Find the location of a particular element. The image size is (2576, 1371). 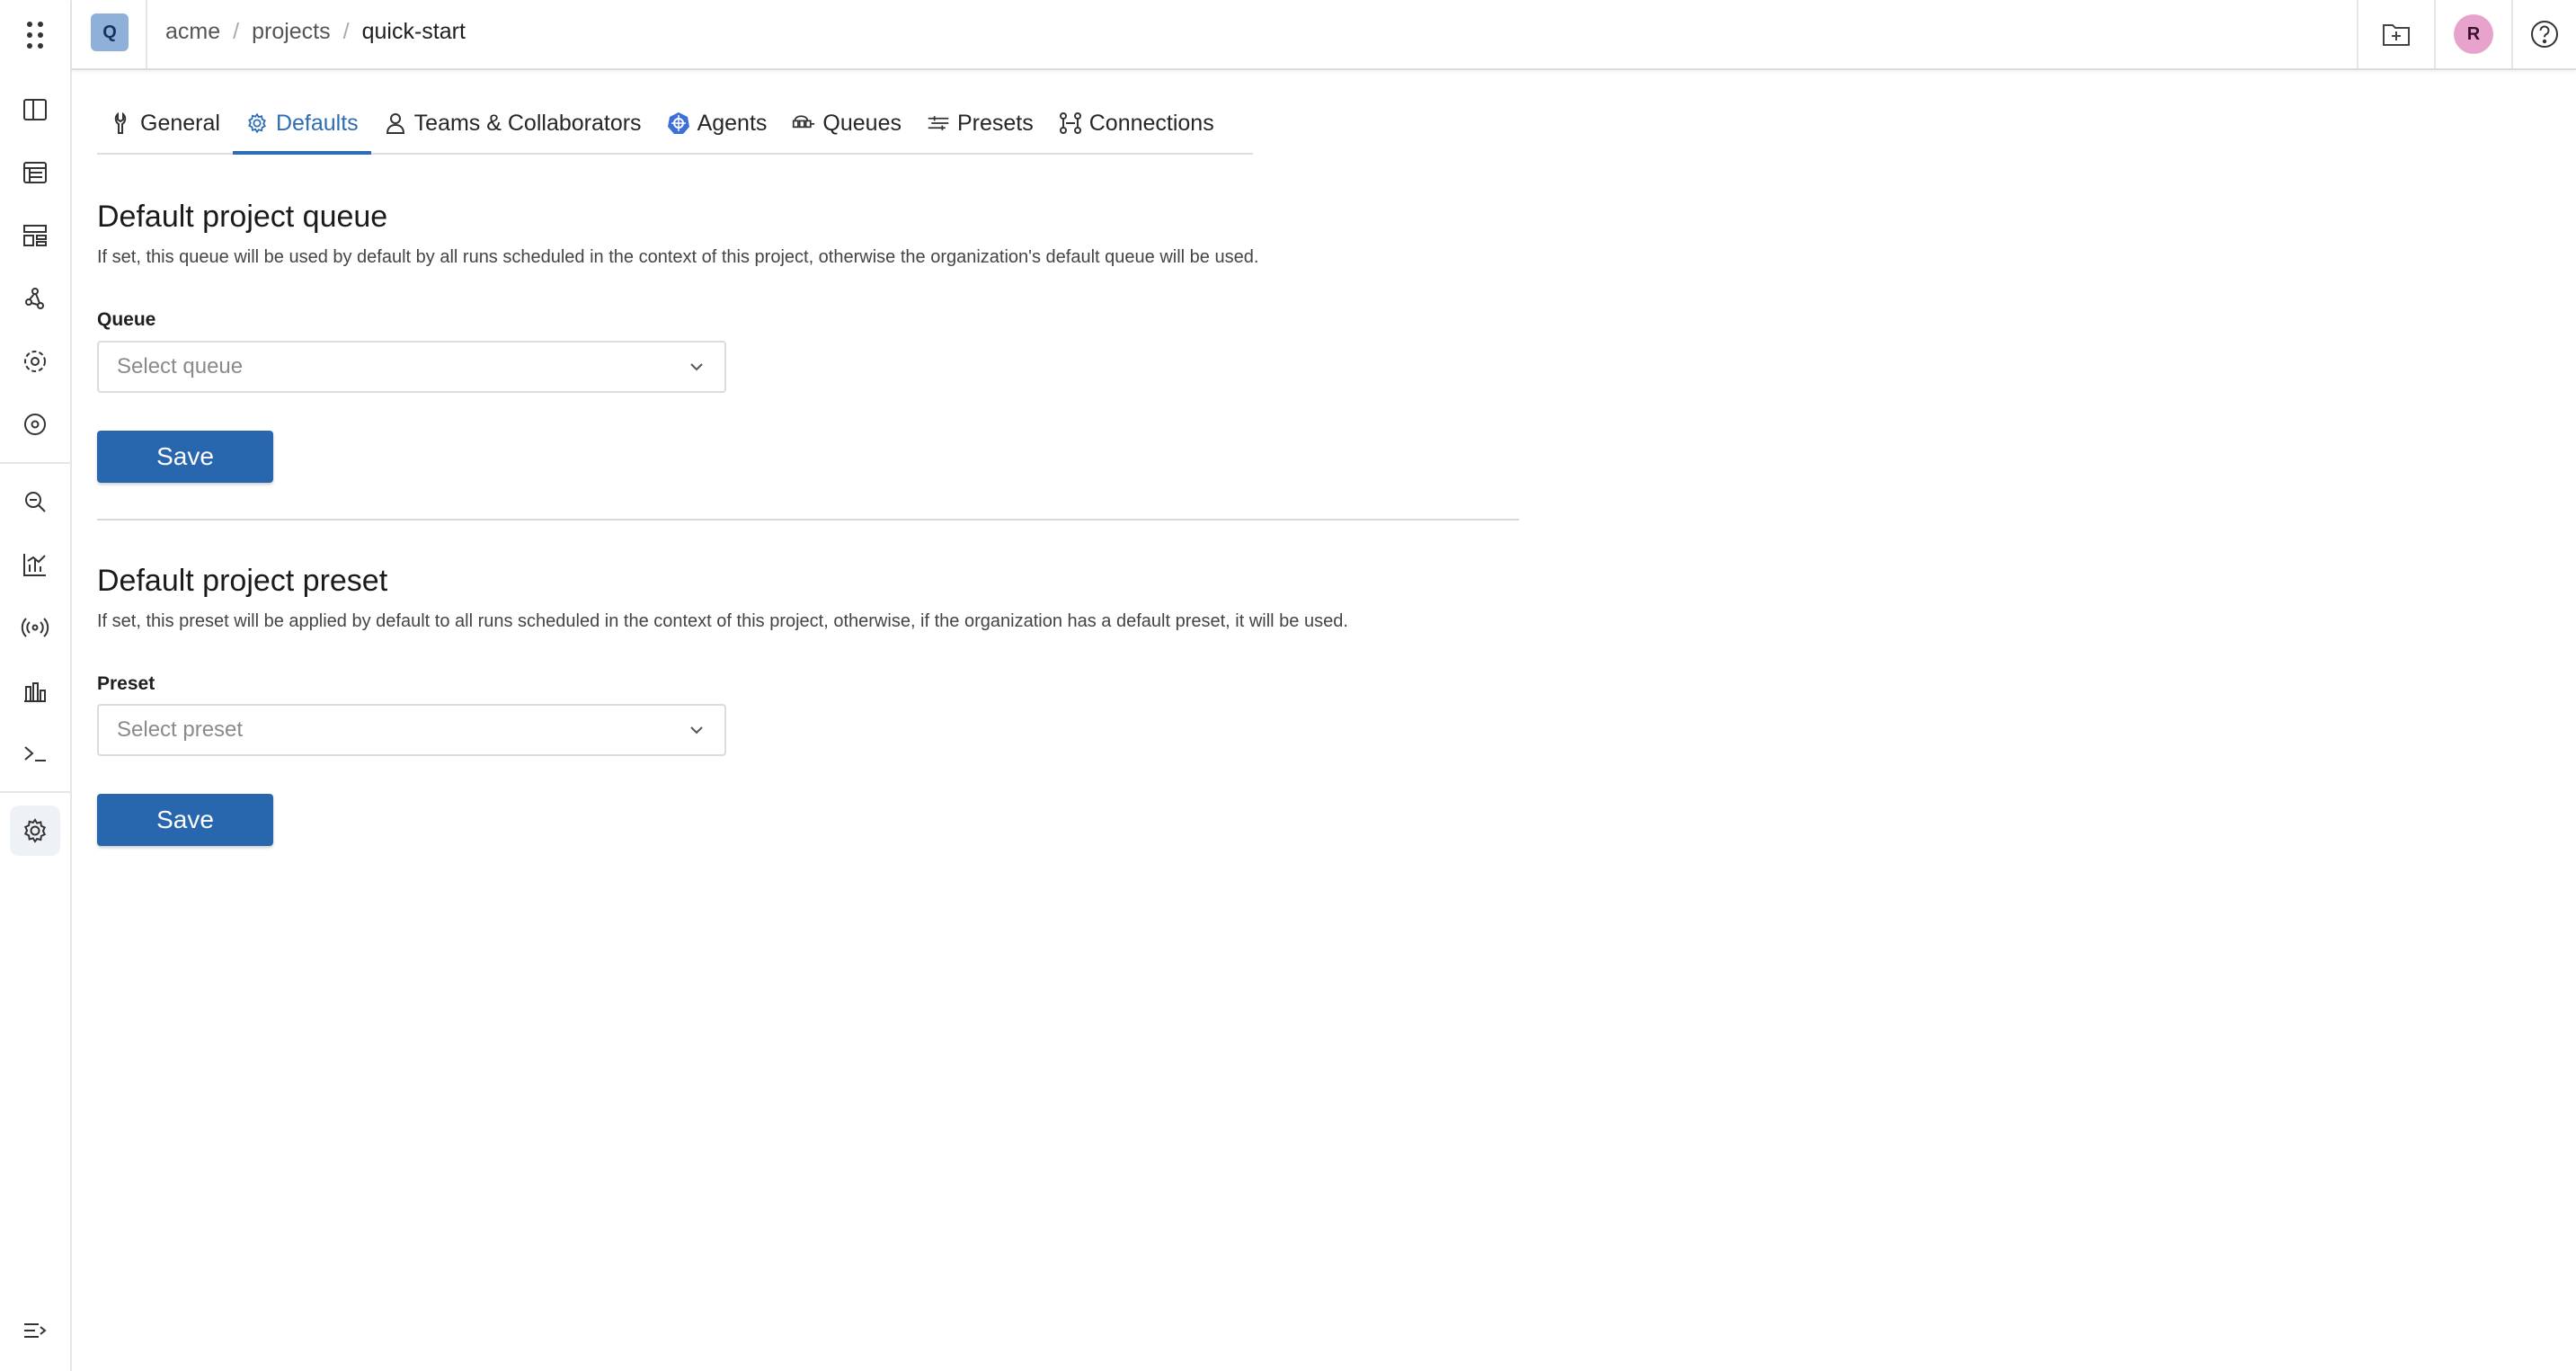

charts-icon is located at coordinates (35, 692).